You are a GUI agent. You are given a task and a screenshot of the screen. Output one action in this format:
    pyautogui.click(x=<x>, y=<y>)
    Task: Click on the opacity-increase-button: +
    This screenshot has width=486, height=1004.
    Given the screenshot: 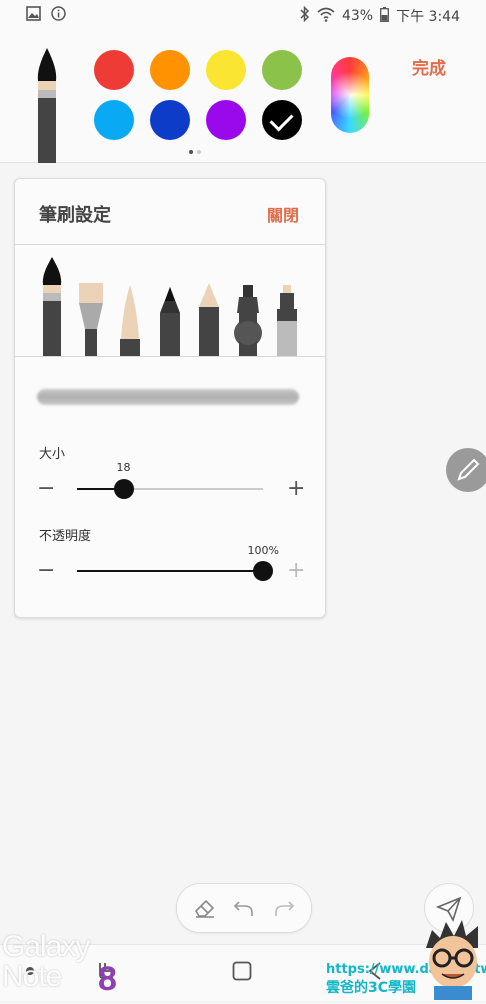 What is the action you would take?
    pyautogui.click(x=296, y=571)
    